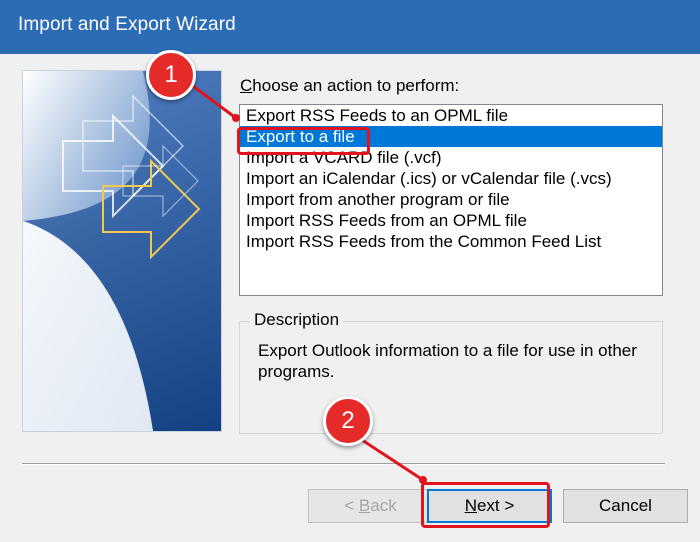  I want to click on step-1-badge: 1, so click(171, 75).